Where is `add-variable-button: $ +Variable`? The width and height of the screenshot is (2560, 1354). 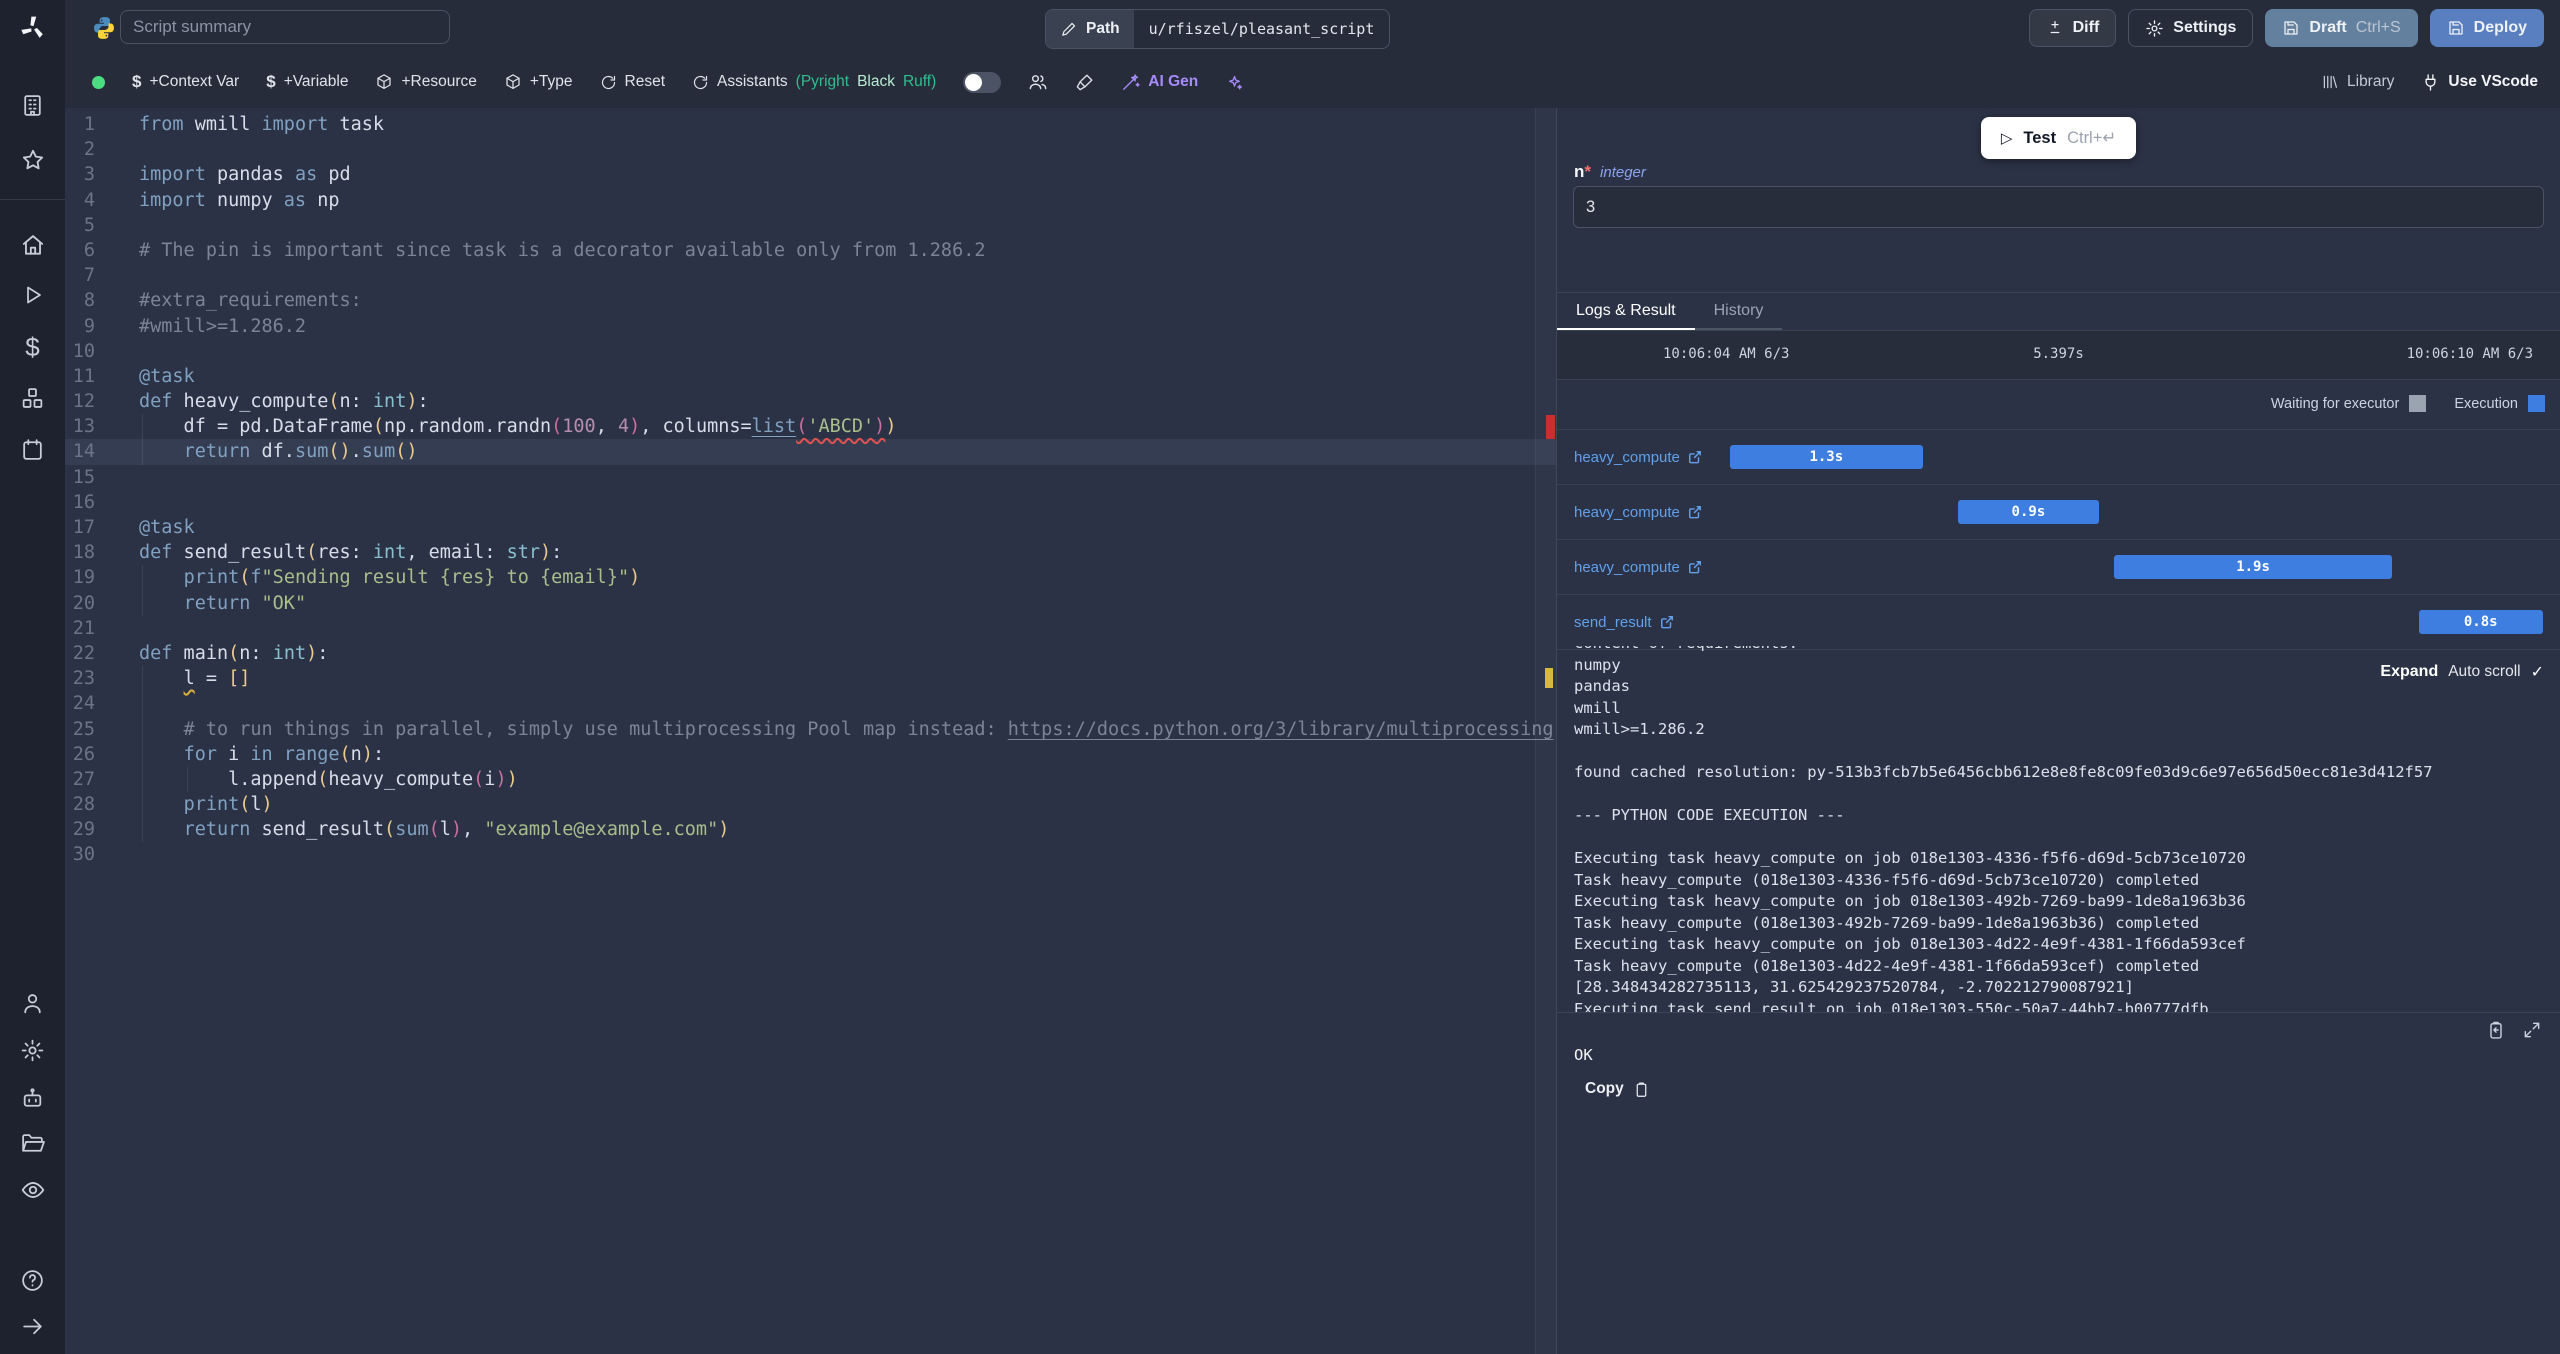
add-variable-button: $ +Variable is located at coordinates (307, 82).